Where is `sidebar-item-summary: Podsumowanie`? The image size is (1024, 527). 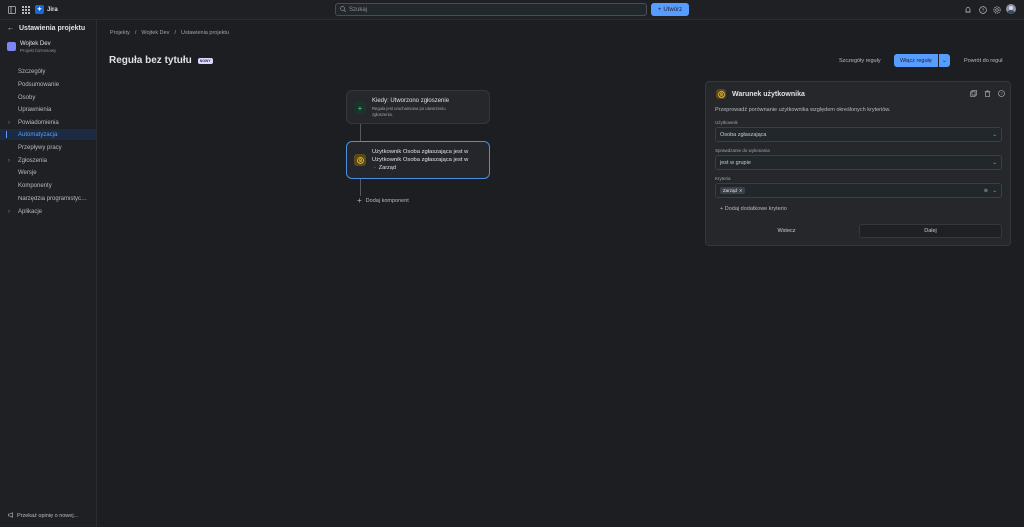 sidebar-item-summary: Podsumowanie is located at coordinates (48, 84).